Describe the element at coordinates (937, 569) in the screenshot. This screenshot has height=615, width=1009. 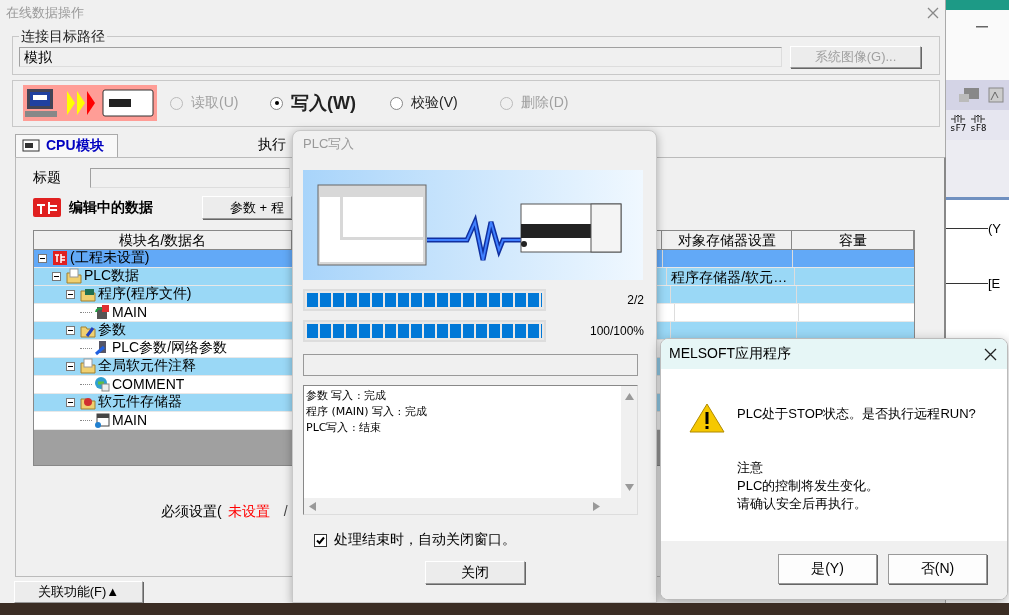
I see `no-button: 否(N)` at that location.